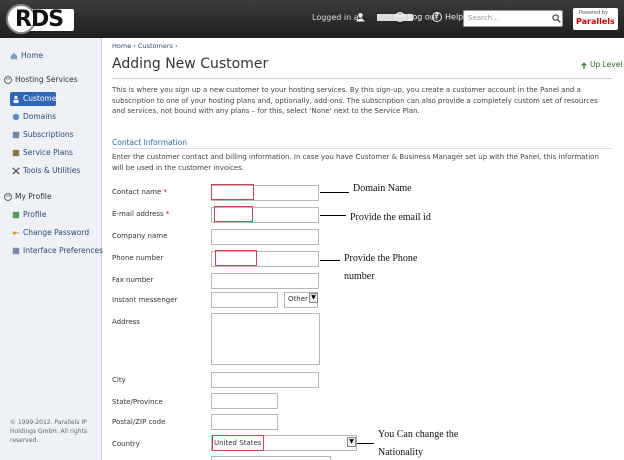 This screenshot has height=460, width=624. I want to click on breadcrumb: Home › Customers ›, so click(145, 46).